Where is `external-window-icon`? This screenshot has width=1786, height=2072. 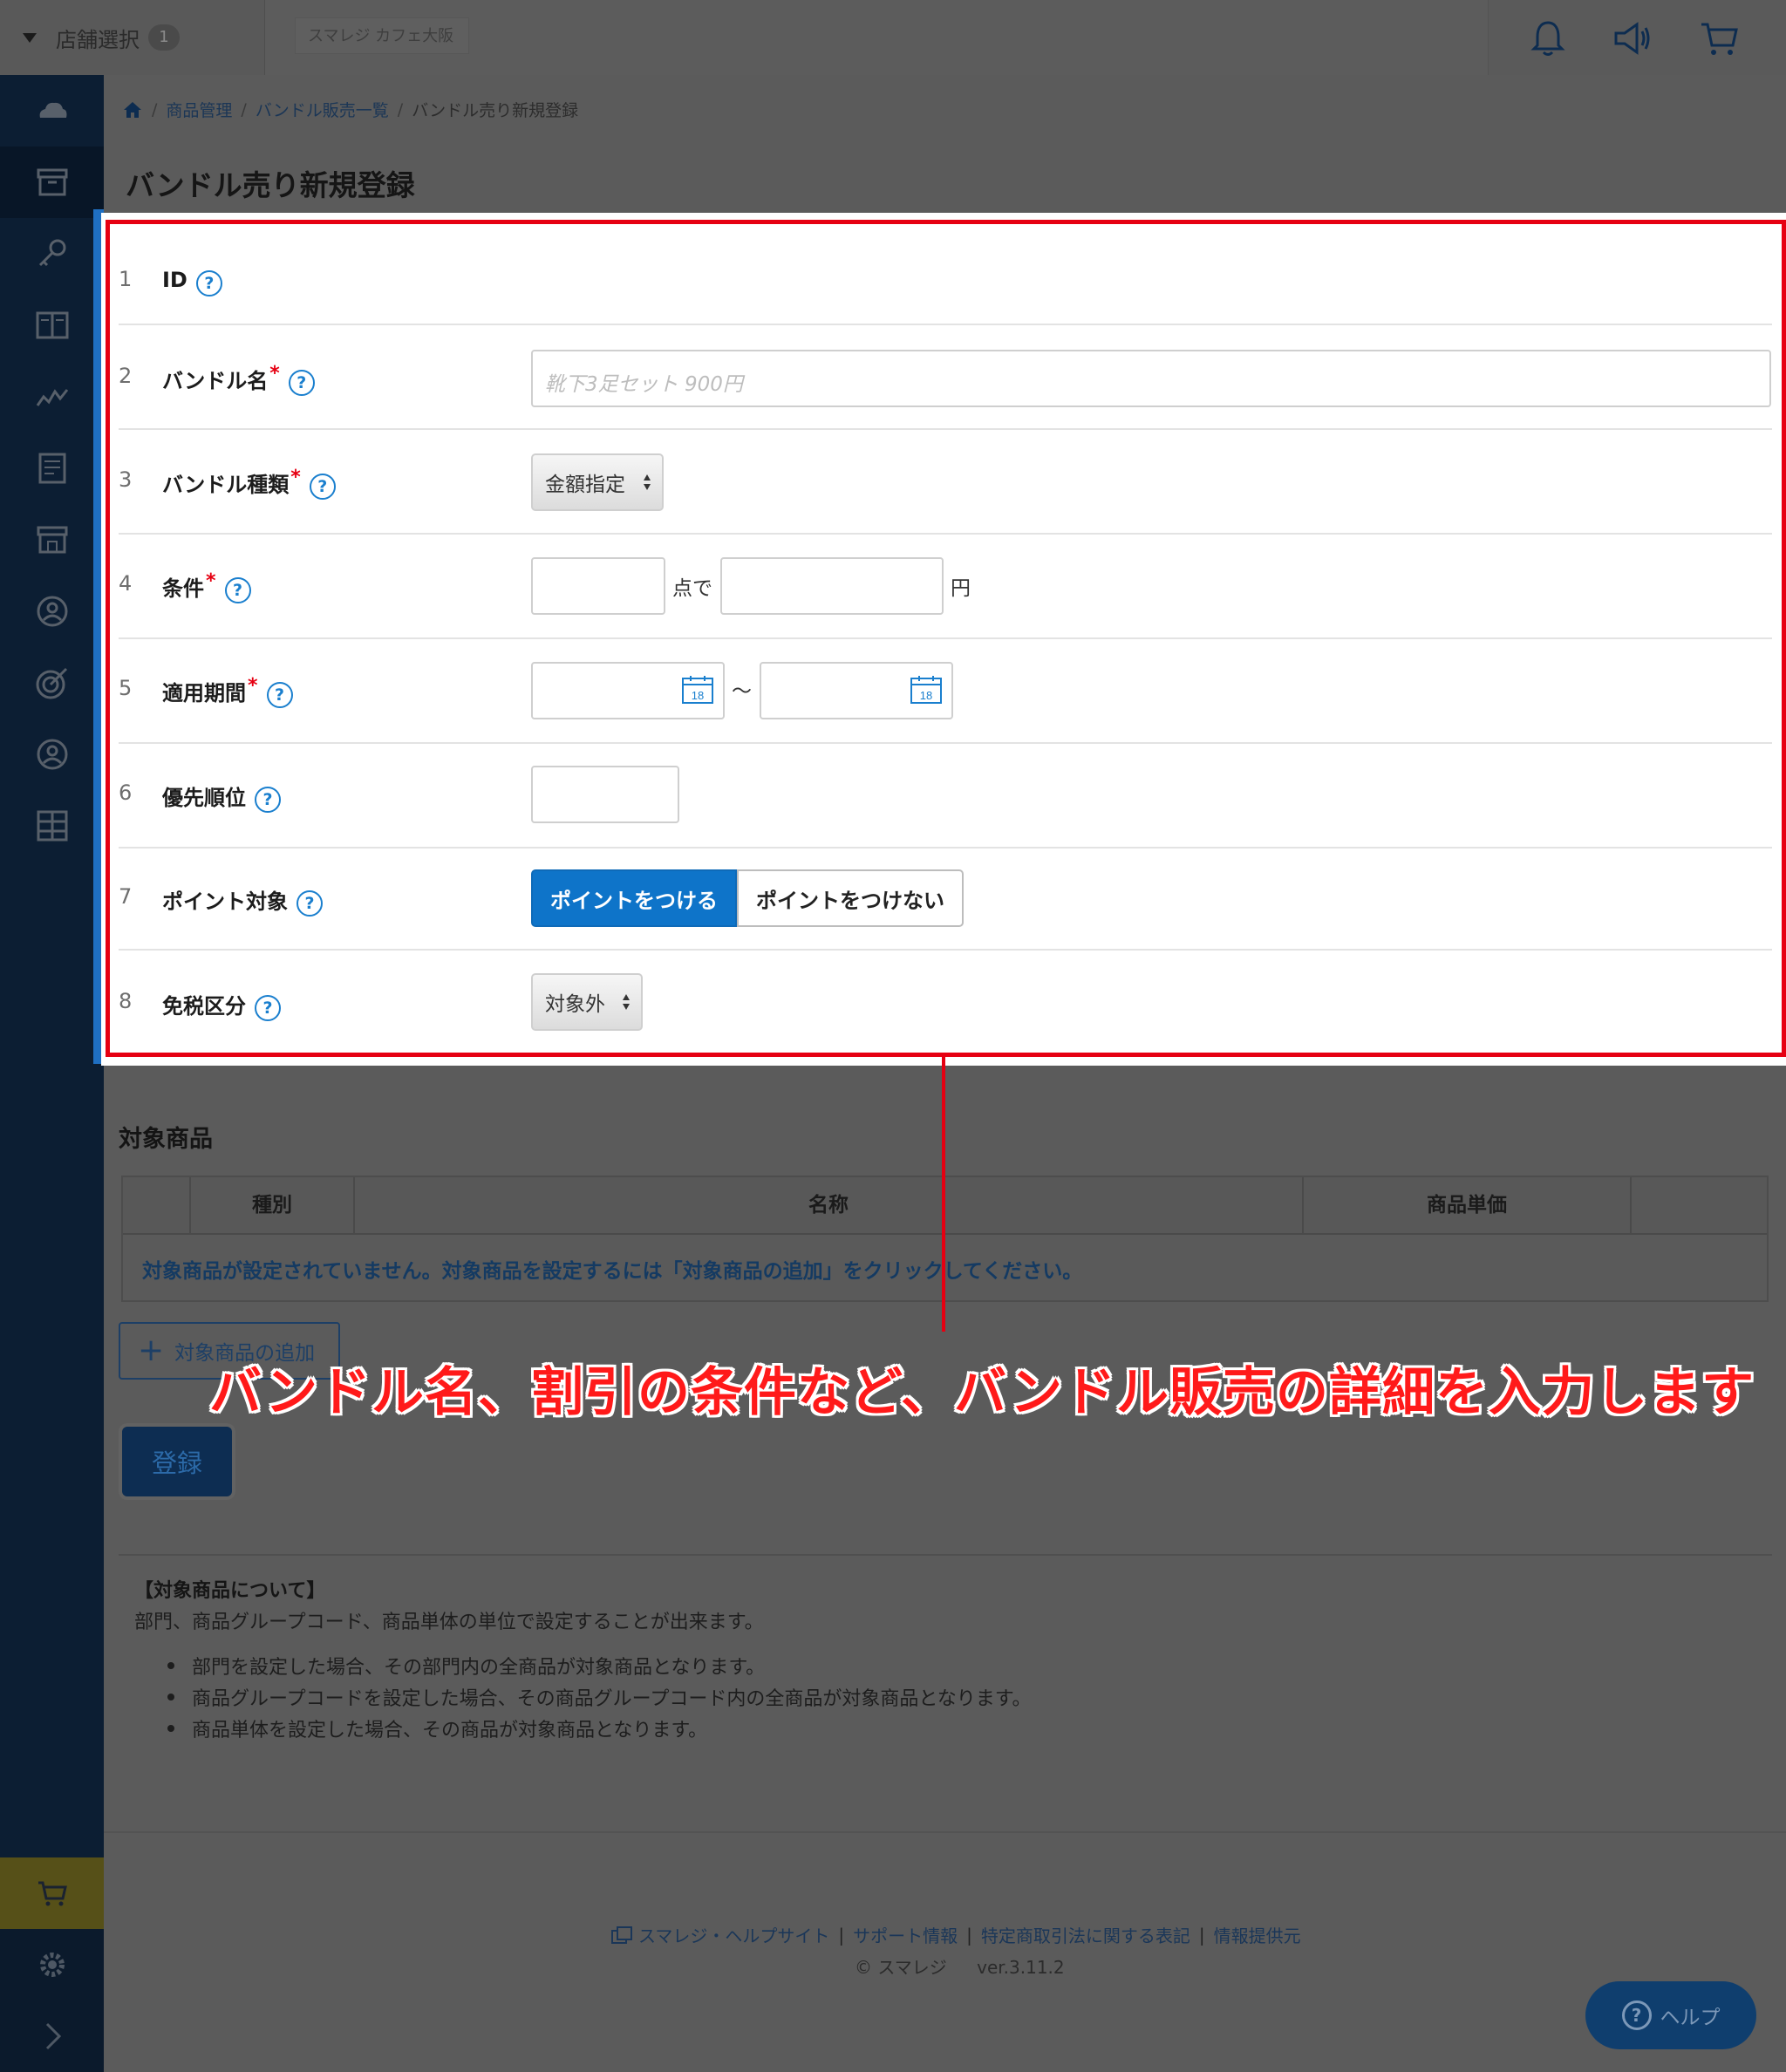 external-window-icon is located at coordinates (621, 1934).